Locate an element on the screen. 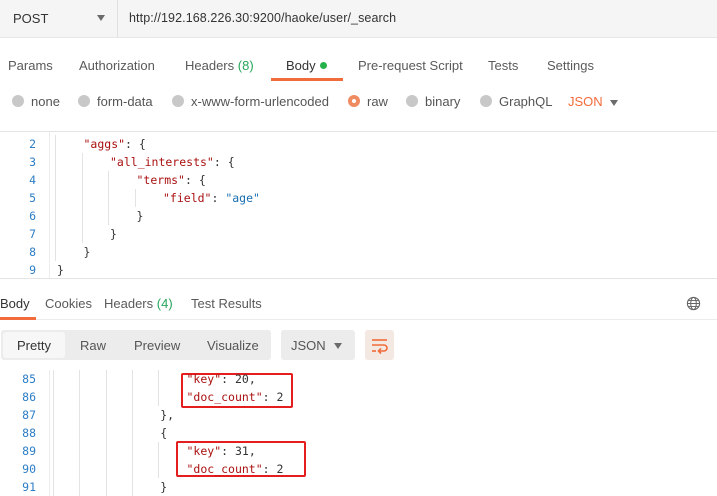 The width and height of the screenshot is (717, 496). response-format-label: JSON is located at coordinates (308, 345).